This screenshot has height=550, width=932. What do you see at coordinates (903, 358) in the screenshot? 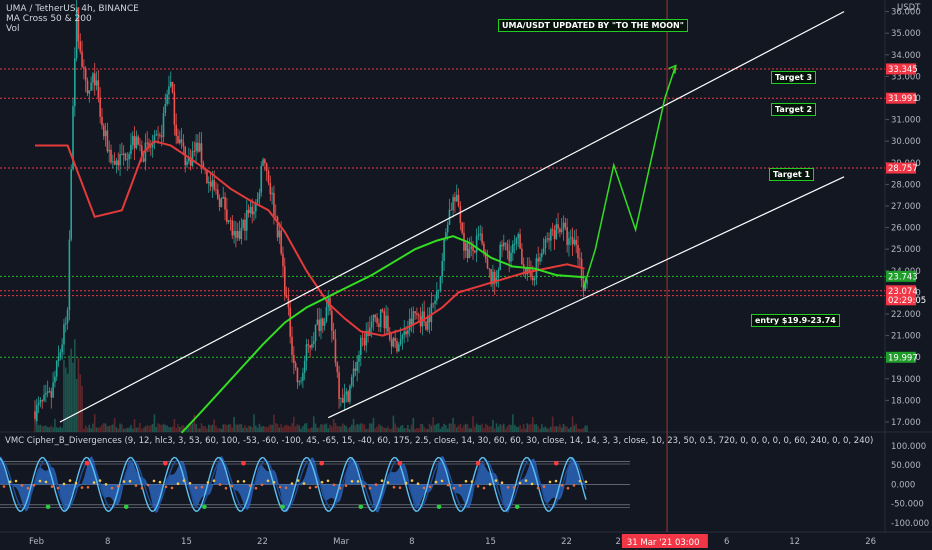
I see `price-level-label: 19.997` at bounding box center [903, 358].